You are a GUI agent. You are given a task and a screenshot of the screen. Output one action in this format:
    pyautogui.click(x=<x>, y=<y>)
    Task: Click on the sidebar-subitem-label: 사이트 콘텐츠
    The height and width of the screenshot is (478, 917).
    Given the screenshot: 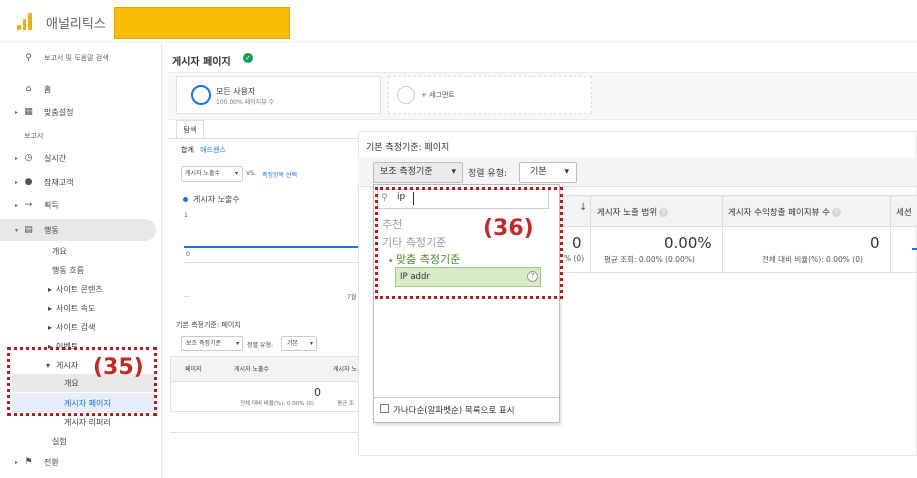 What is the action you would take?
    pyautogui.click(x=79, y=289)
    